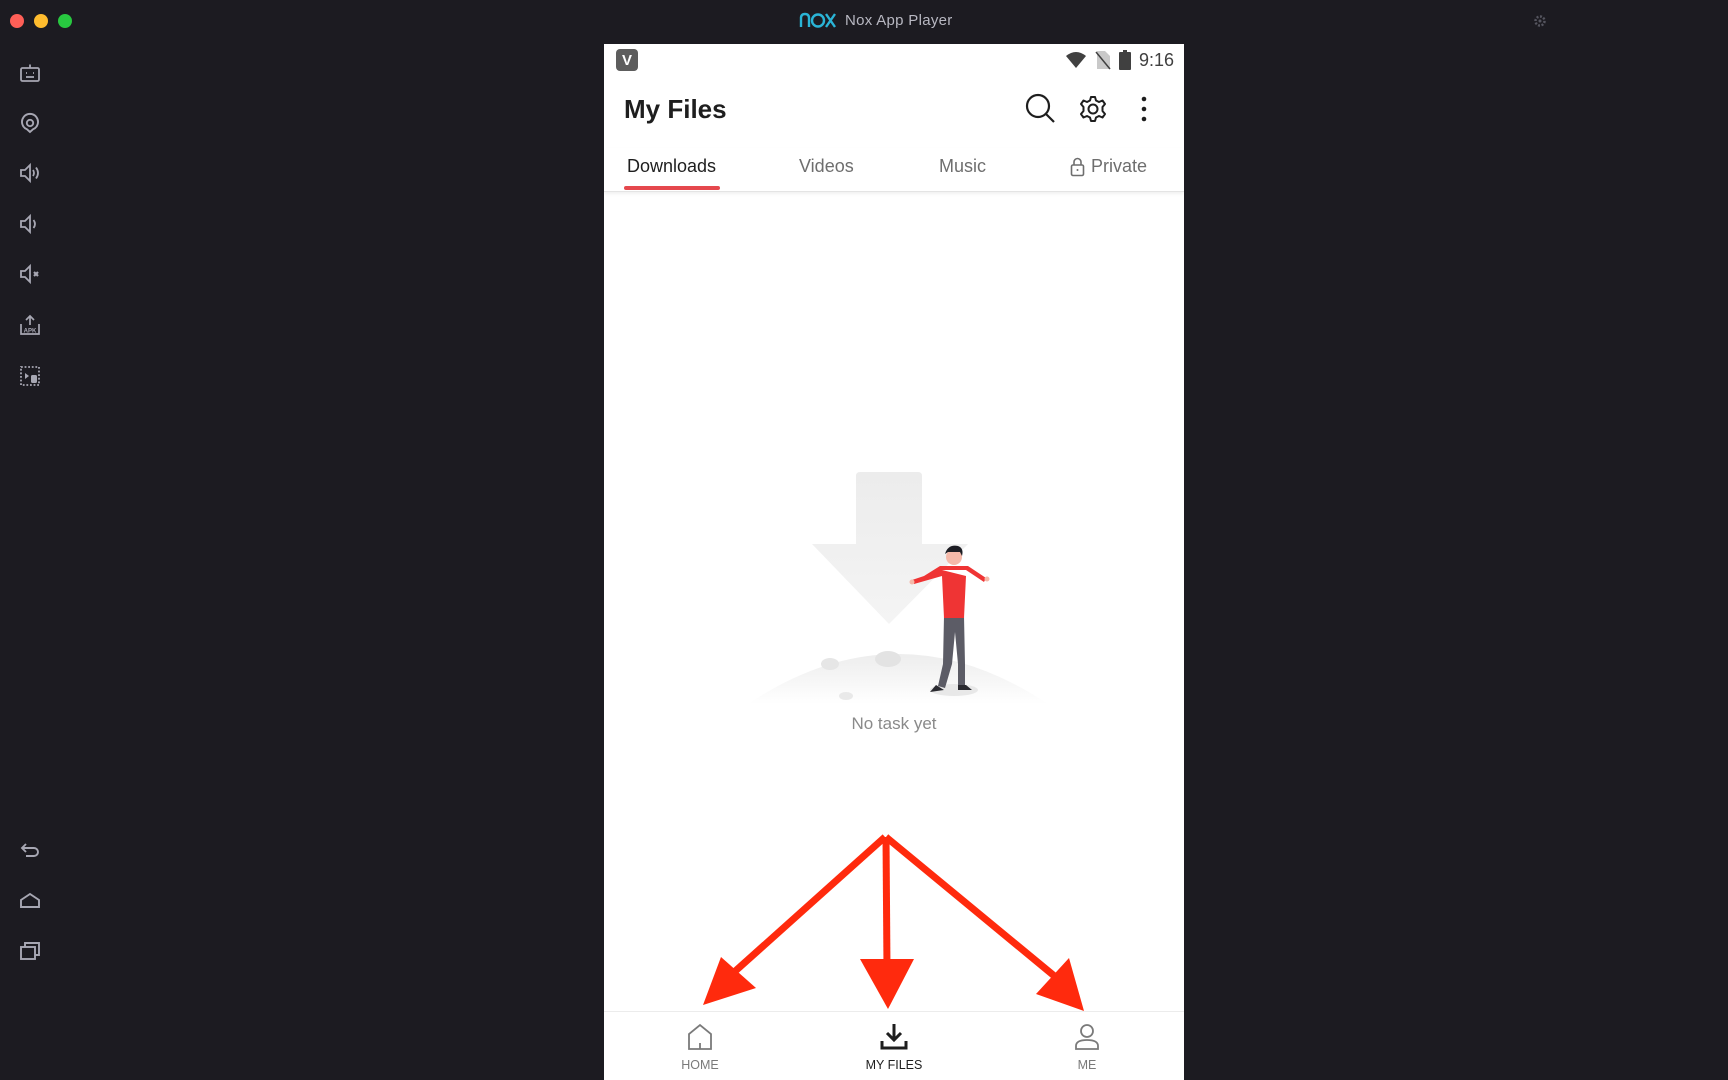 Image resolution: width=1728 pixels, height=1080 pixels. I want to click on install-apk-button: APK, so click(30, 325).